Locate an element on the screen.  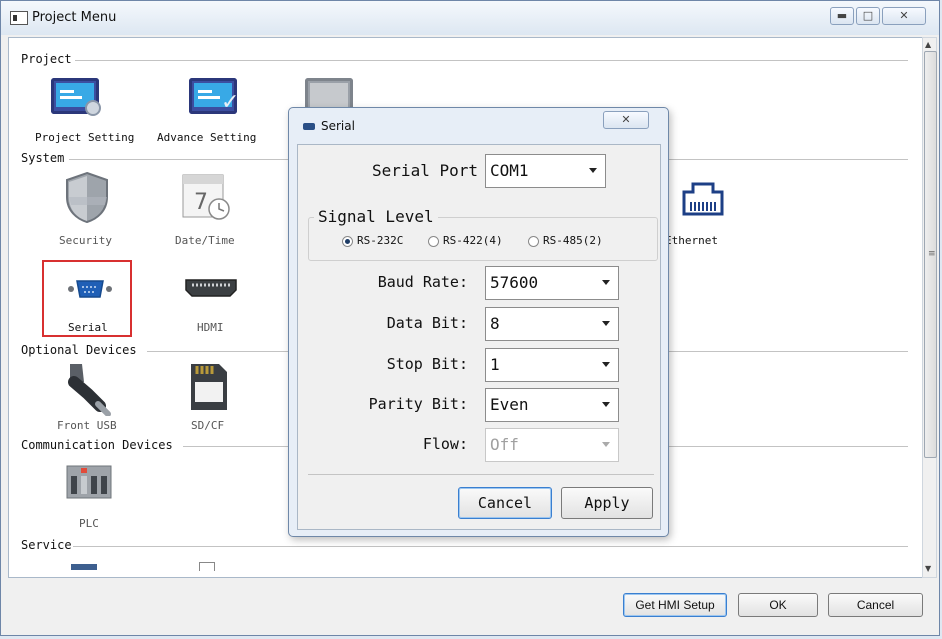
rs422-label: RS-422(4) is located at coordinates (473, 240).